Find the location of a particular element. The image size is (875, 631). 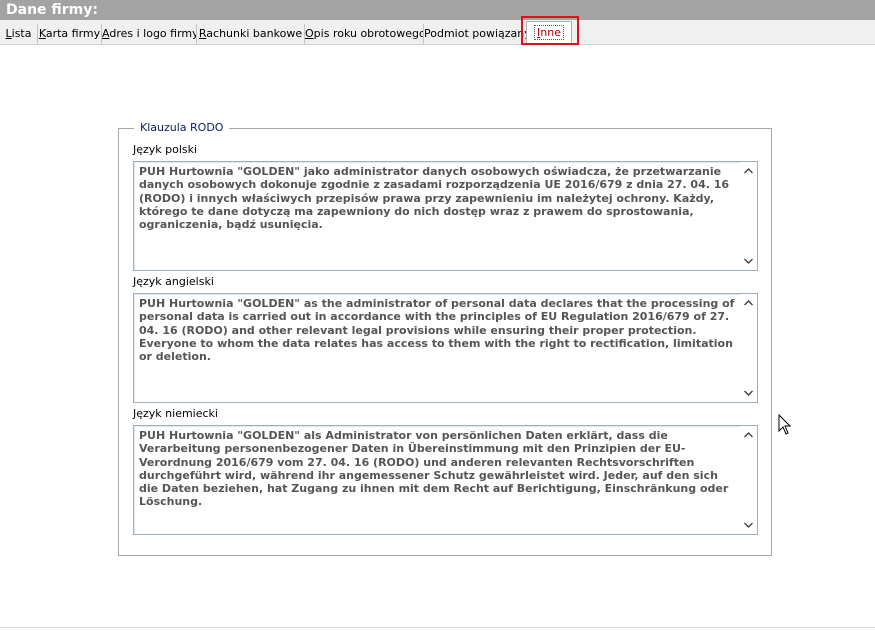

tab-karta-firmy-label: arta firmy is located at coordinates (73, 33).